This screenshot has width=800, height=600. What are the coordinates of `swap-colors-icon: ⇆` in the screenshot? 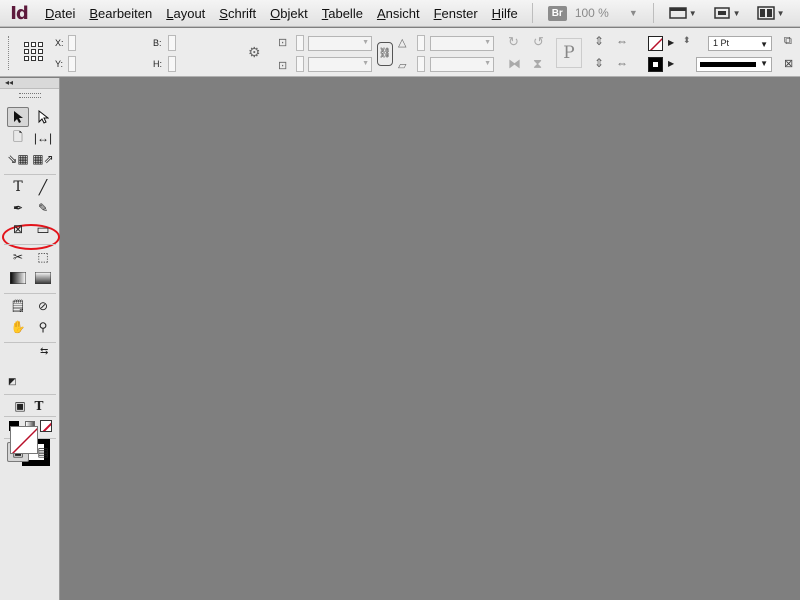 It's located at (44, 351).